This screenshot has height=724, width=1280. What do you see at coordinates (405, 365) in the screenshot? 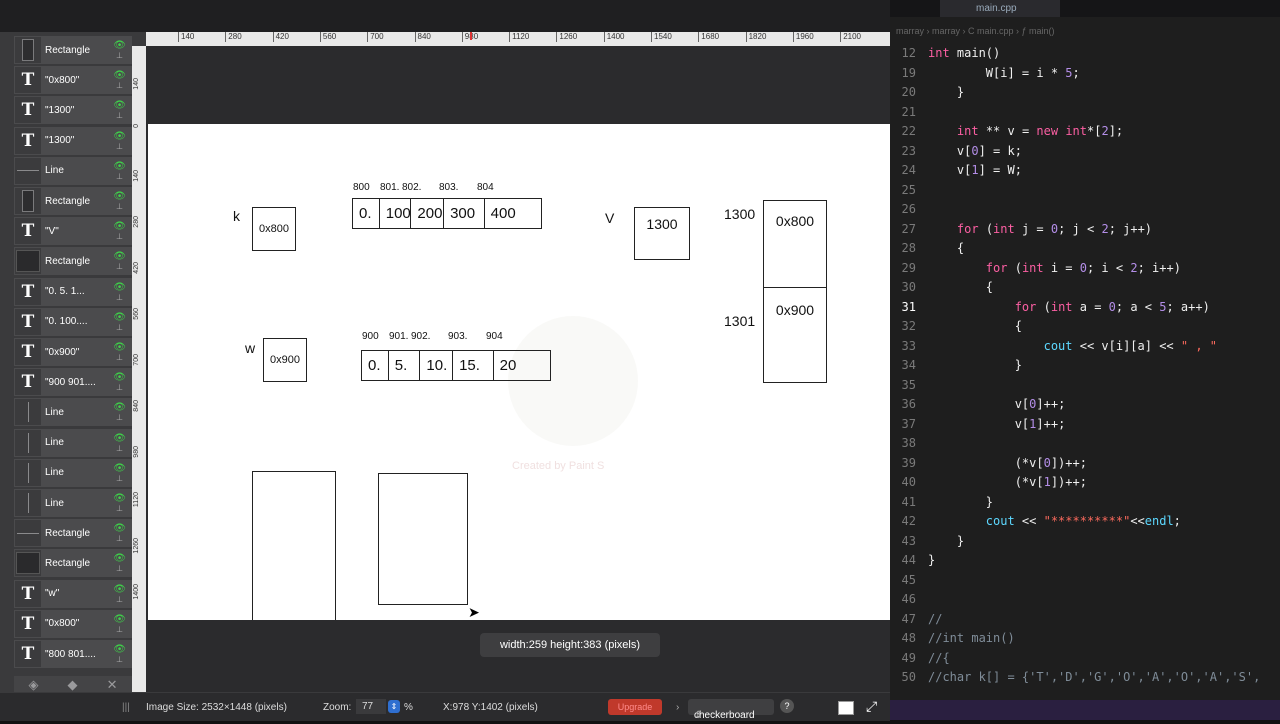
I see `array-cell: 5.` at bounding box center [405, 365].